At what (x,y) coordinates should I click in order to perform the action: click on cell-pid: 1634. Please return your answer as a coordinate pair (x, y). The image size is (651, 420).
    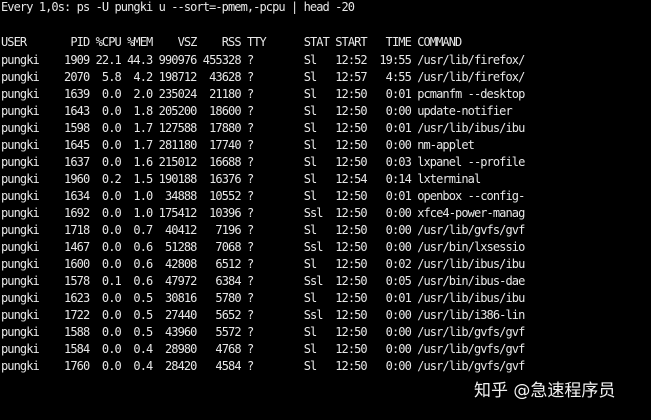
    Looking at the image, I should click on (73, 196).